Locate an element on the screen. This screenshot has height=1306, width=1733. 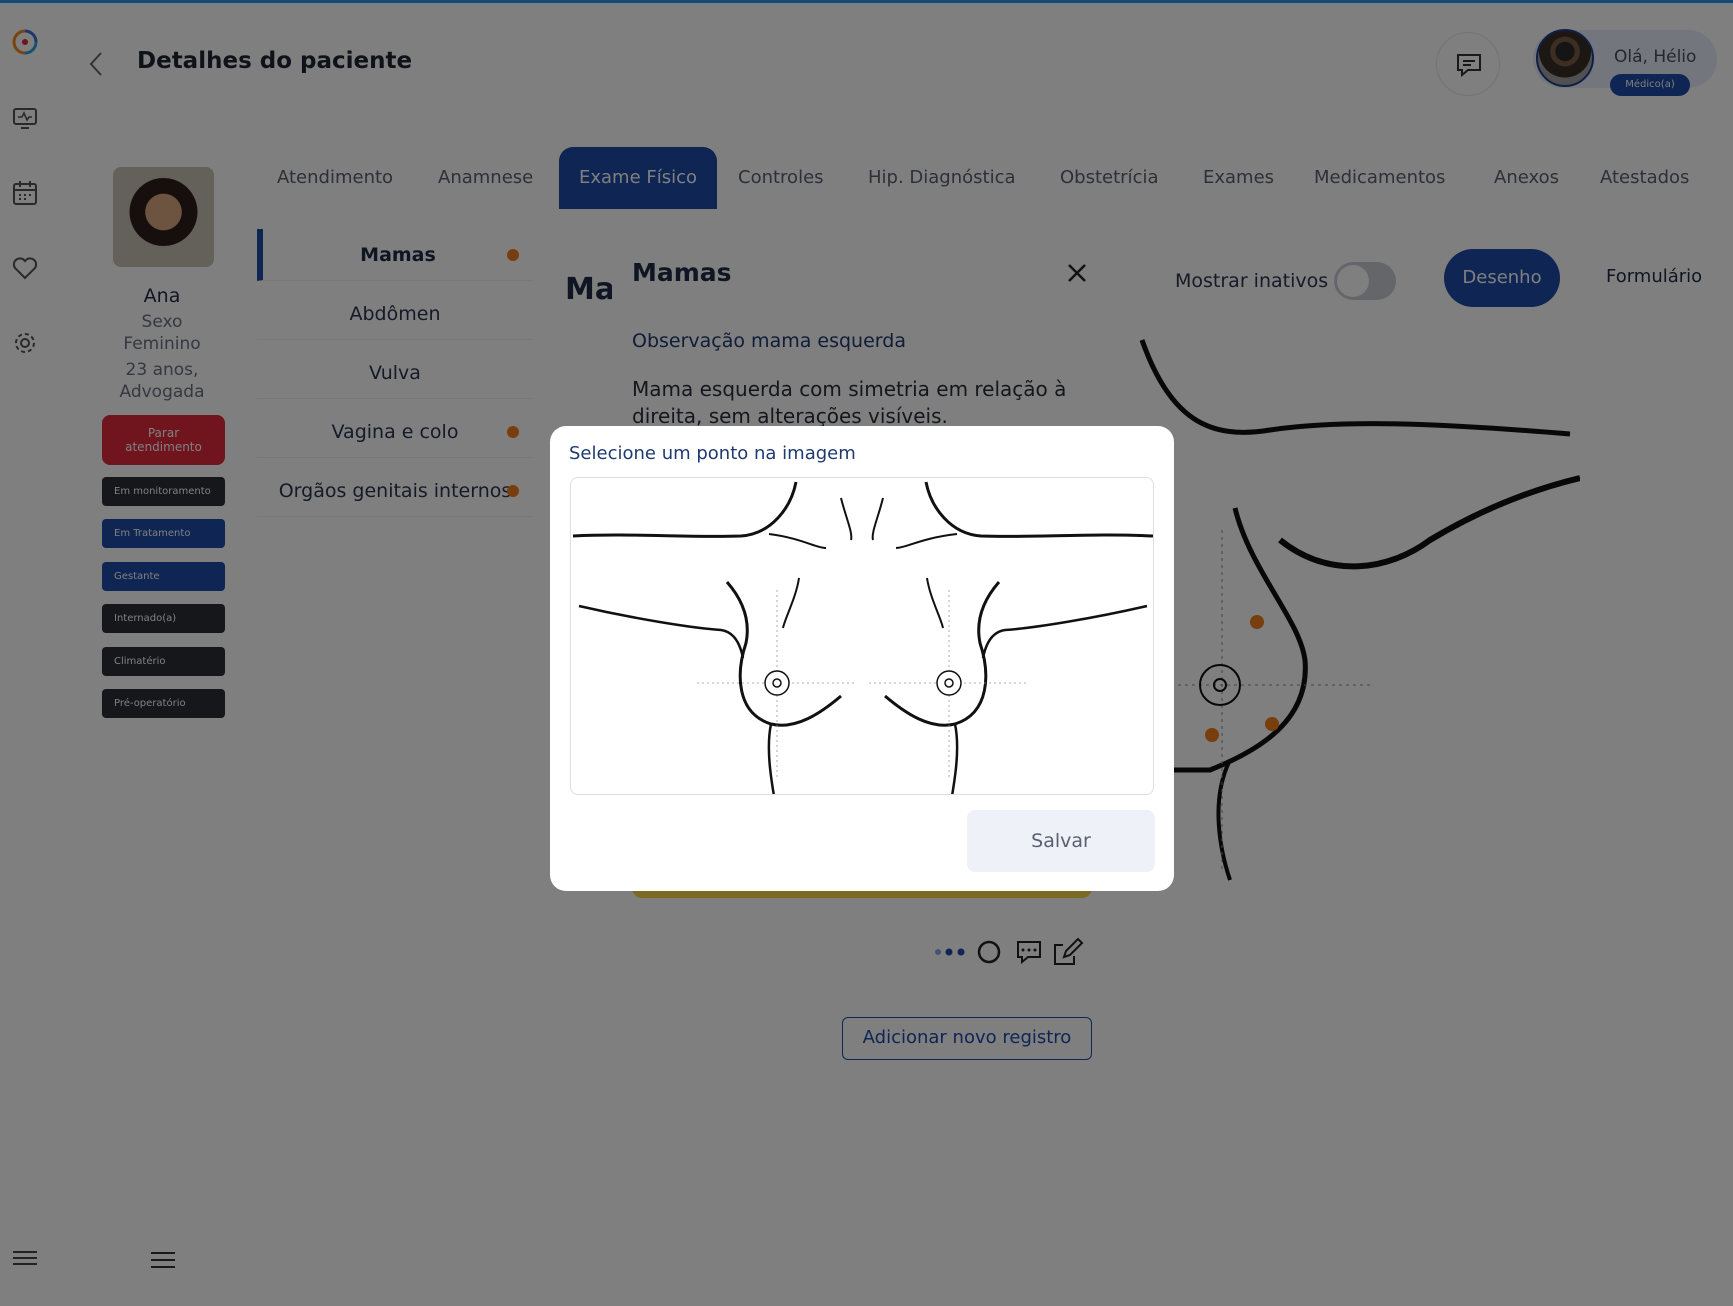
select-point-title: Selecione um ponto na imagem is located at coordinates (712, 453).